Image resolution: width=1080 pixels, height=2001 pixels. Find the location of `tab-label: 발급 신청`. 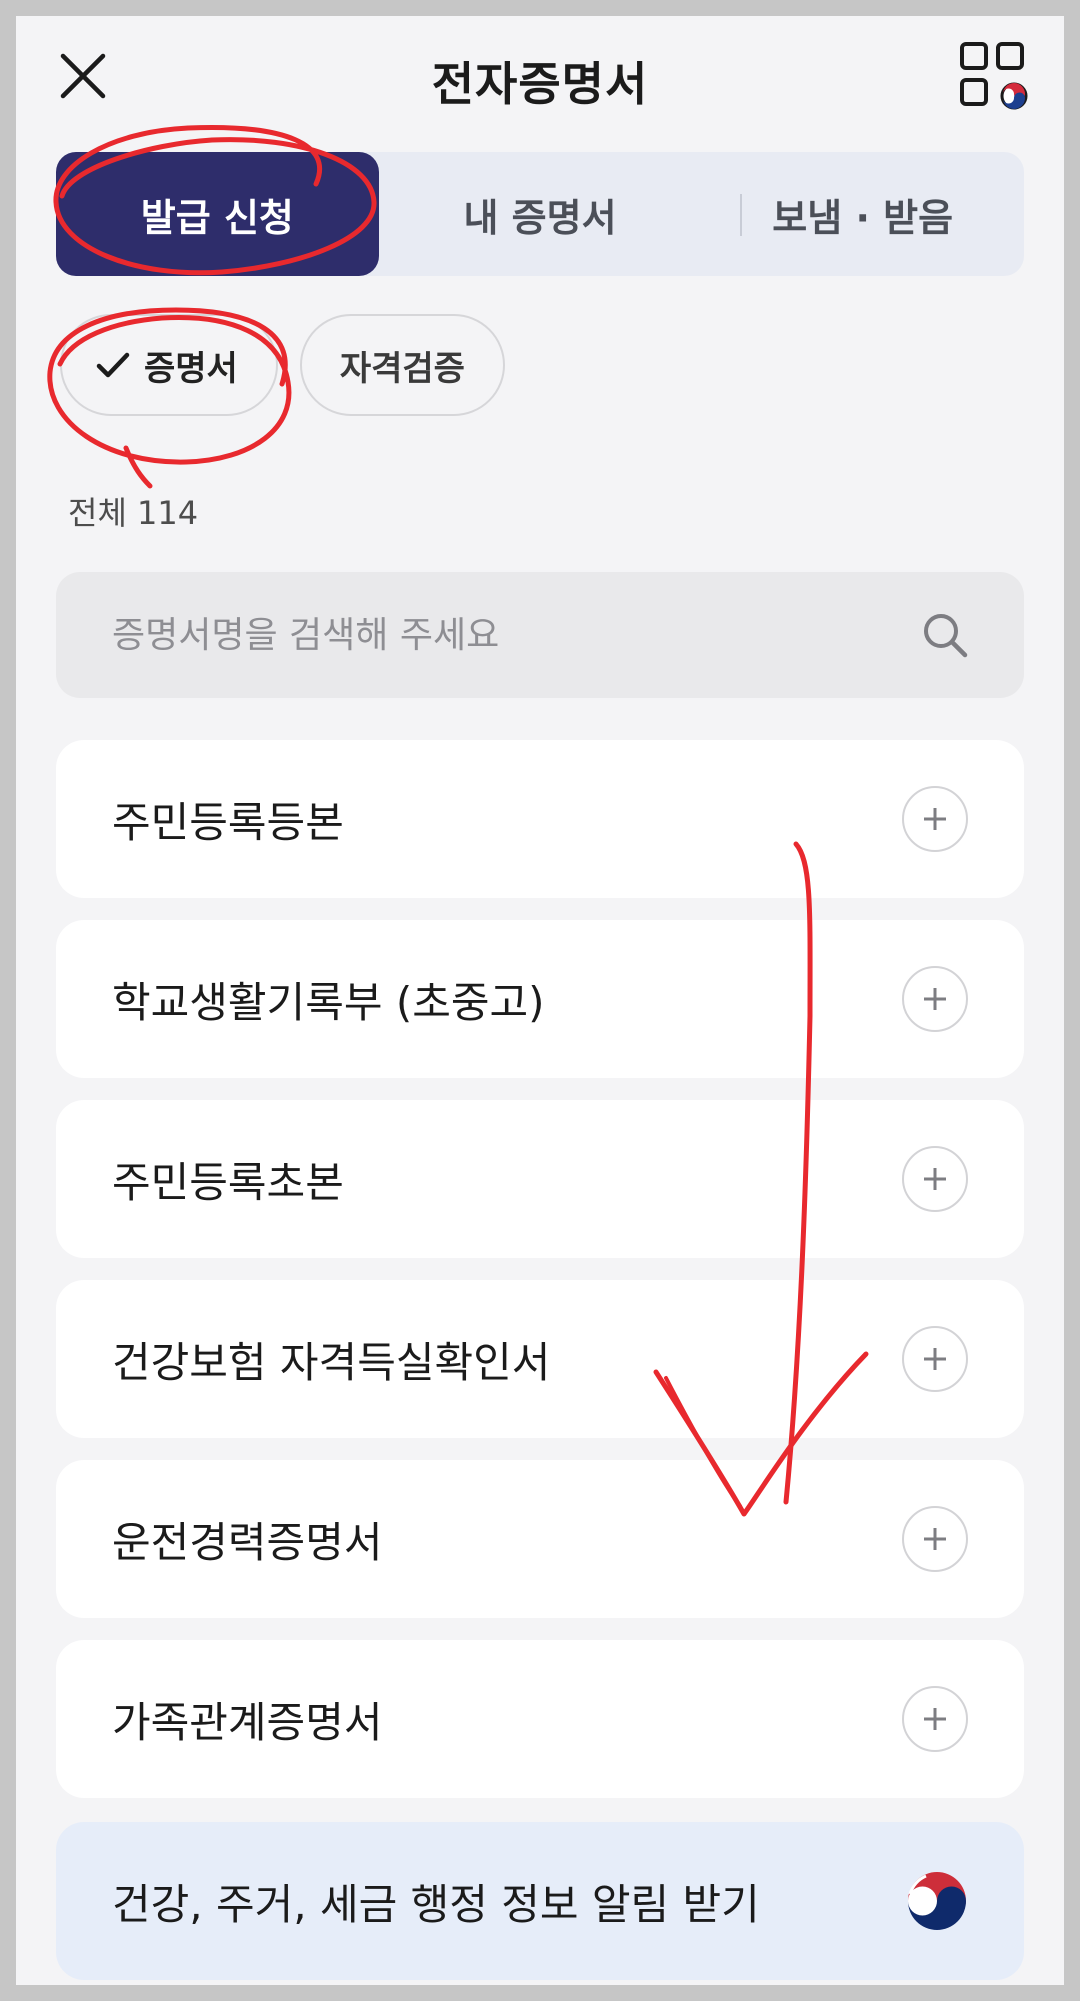

tab-label: 발급 신청 is located at coordinates (217, 217).